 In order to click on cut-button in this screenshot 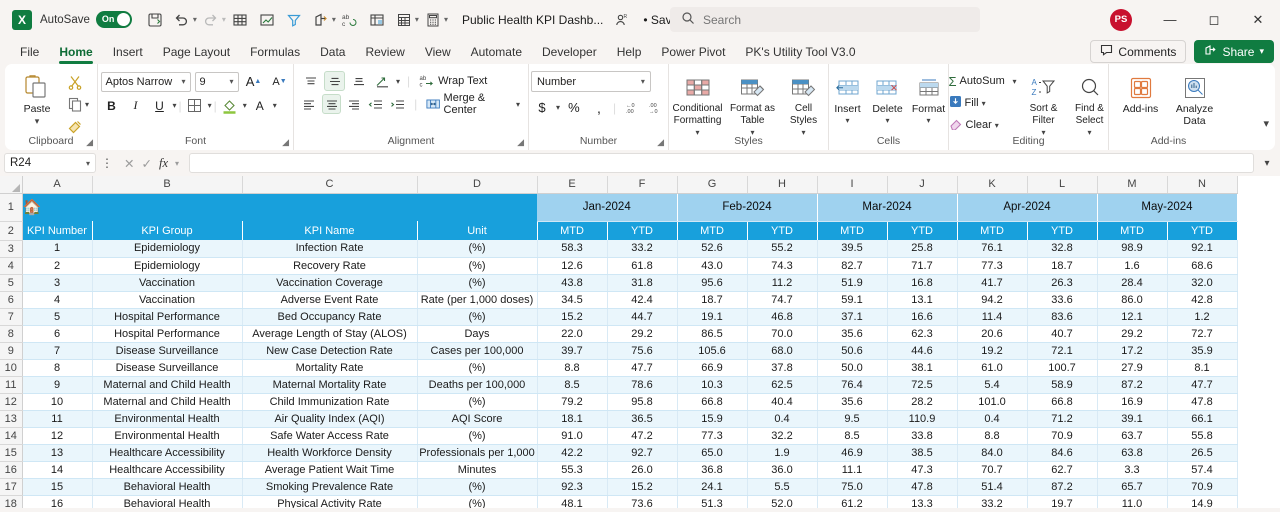, I will do `click(78, 82)`.